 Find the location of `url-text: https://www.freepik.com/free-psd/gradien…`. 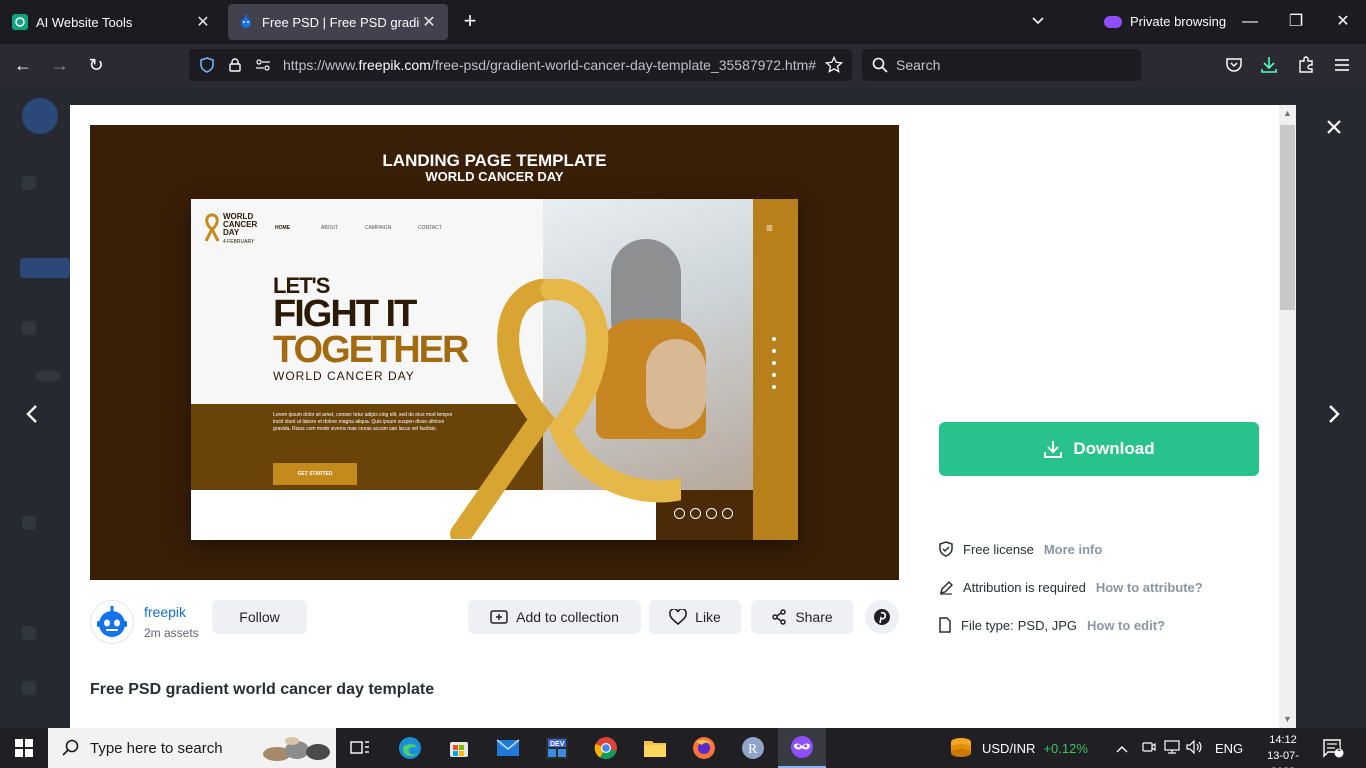

url-text: https://www.freepik.com/free-psd/gradien… is located at coordinates (550, 65).